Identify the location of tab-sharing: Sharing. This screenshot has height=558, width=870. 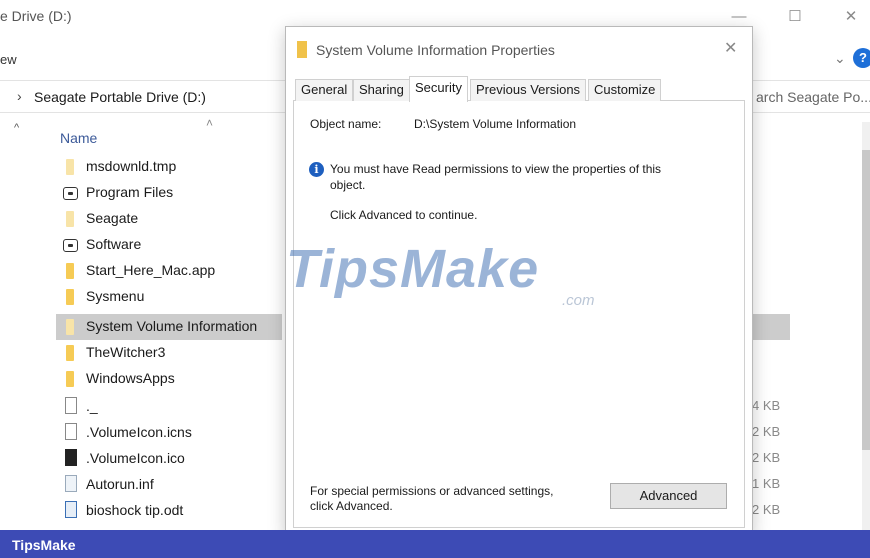
(381, 90).